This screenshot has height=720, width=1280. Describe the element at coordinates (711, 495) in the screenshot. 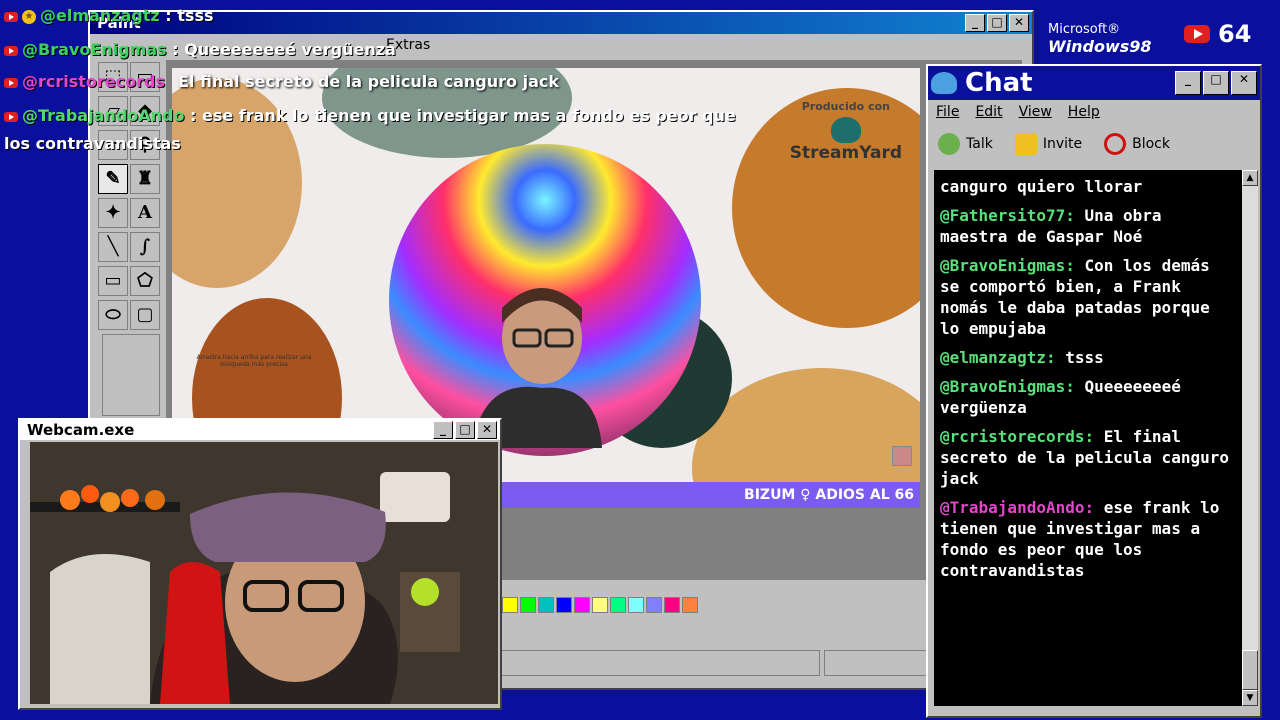

I see `bizum-banner: BIZUM ♀ ADIOS AL 66` at that location.